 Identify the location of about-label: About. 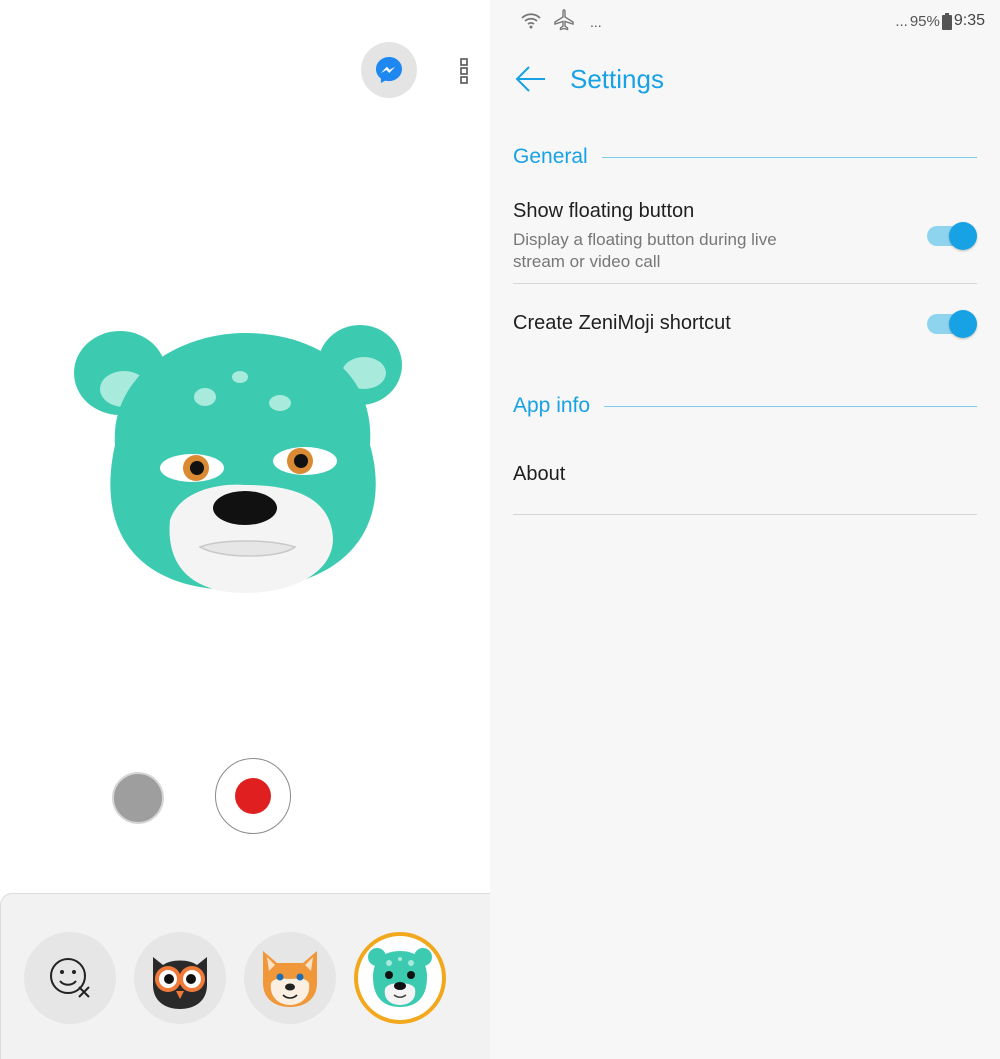
(539, 474).